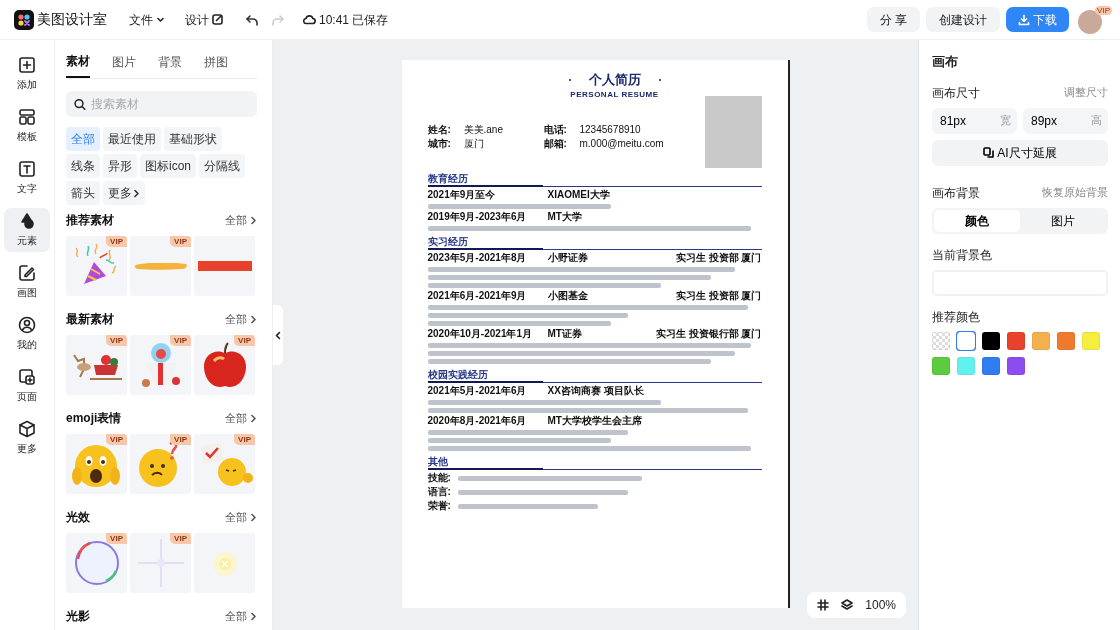  I want to click on filter-chip: 箭头, so click(83, 193).